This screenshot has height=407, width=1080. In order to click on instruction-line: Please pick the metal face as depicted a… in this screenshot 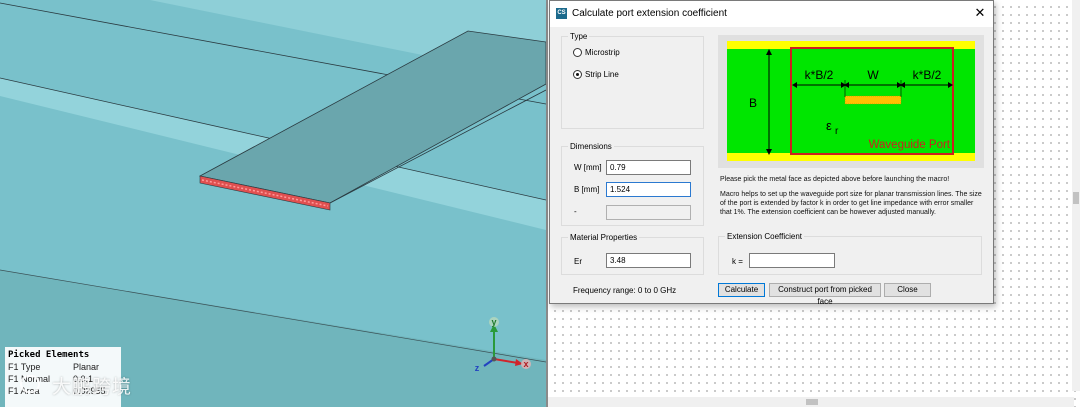, I will do `click(835, 179)`.